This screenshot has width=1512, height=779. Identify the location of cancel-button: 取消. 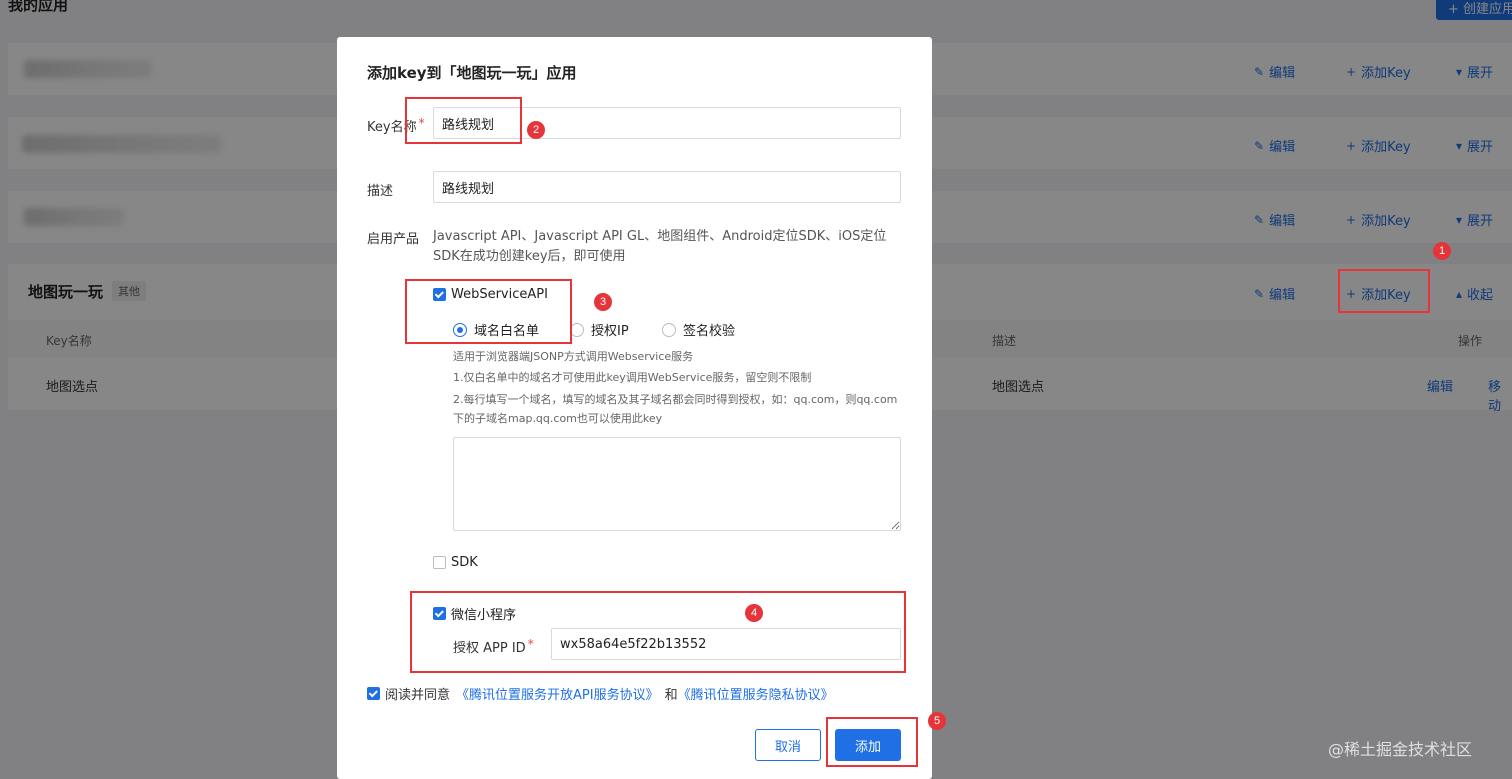
(788, 745).